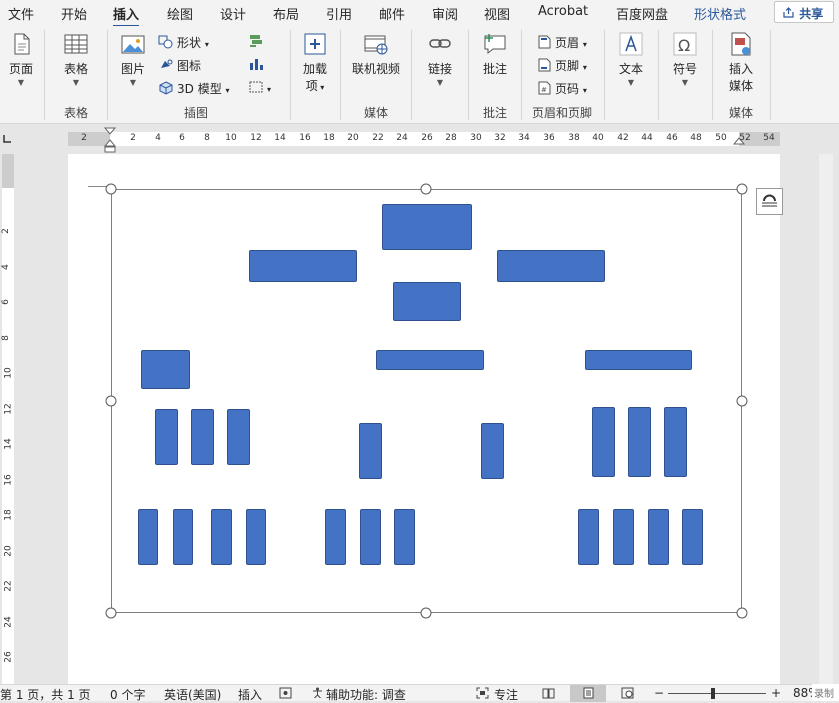  Describe the element at coordinates (206, 44) in the screenshot. I see `chevron-down-icon: ▾` at that location.